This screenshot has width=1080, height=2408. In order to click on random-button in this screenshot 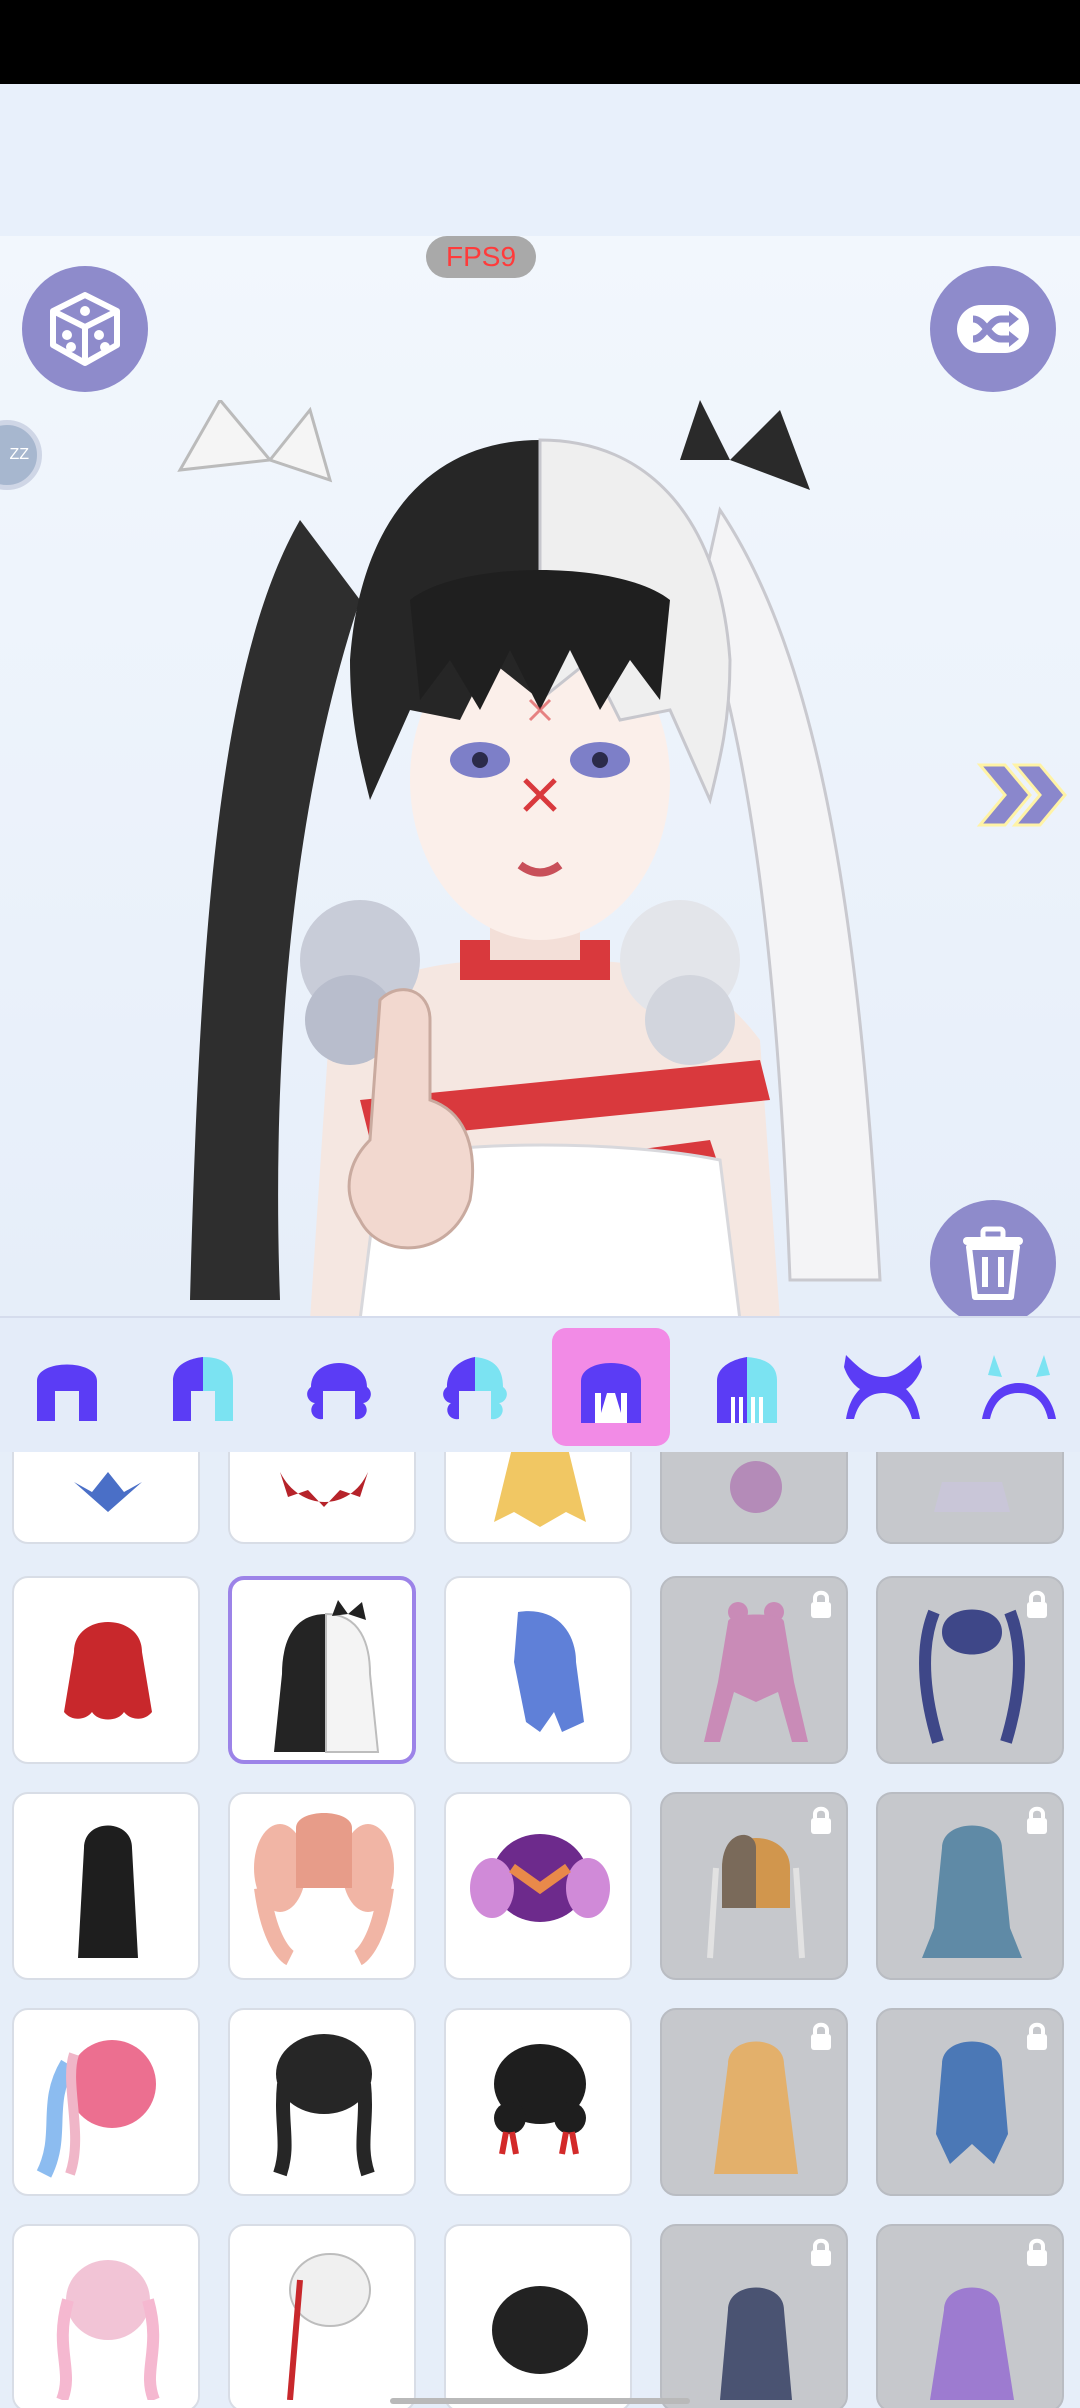, I will do `click(85, 329)`.